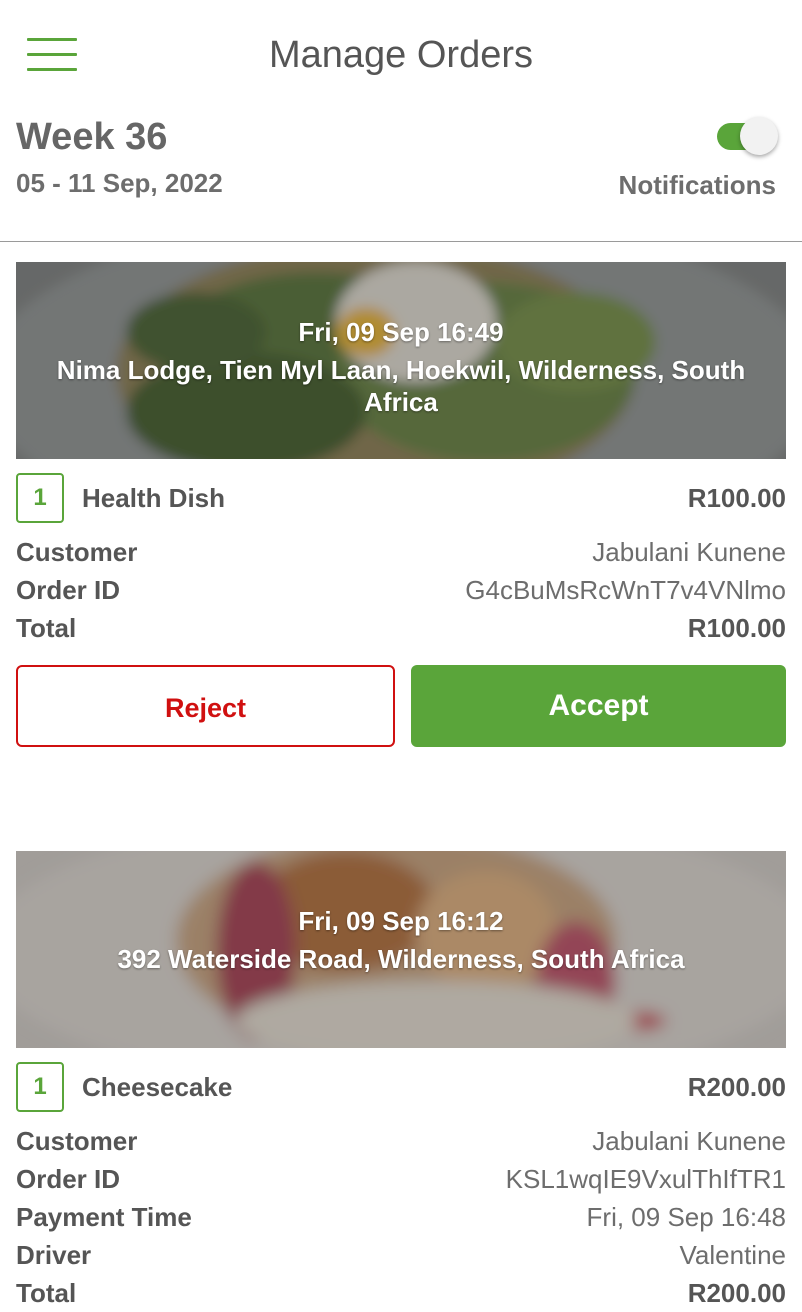  Describe the element at coordinates (92, 137) in the screenshot. I see `week-label: Week 36` at that location.